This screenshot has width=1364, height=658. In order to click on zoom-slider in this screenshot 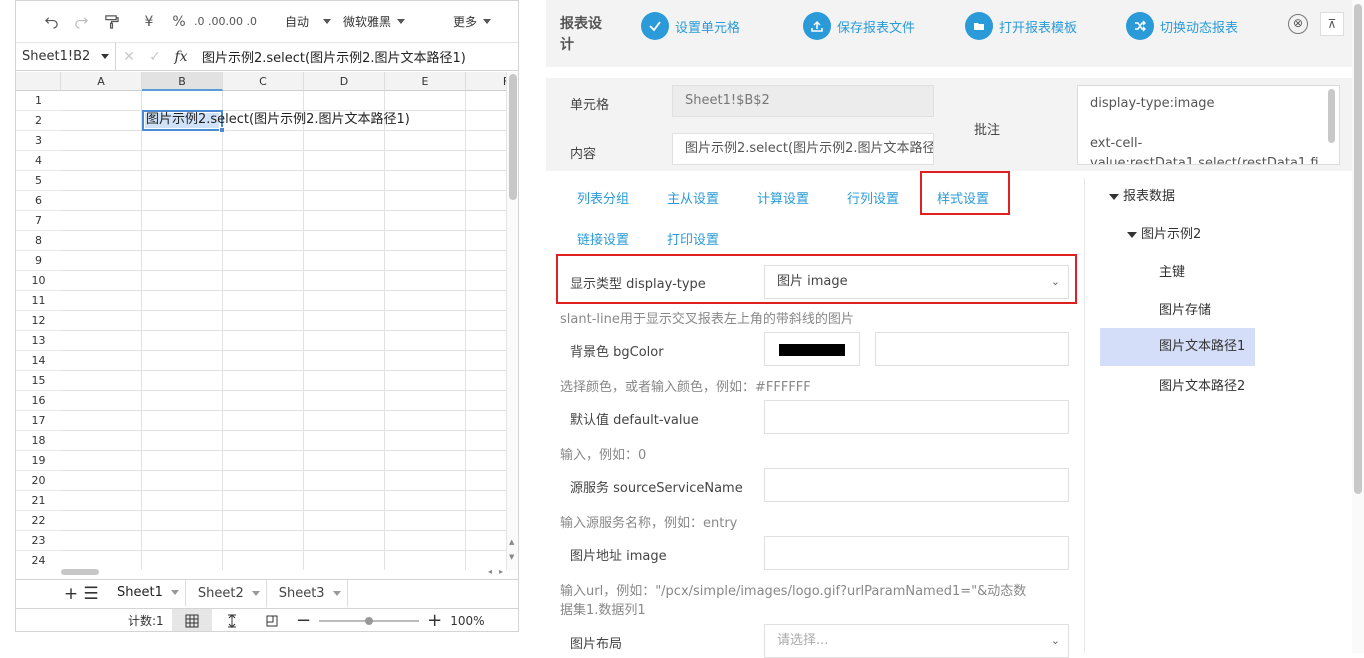, I will do `click(369, 620)`.